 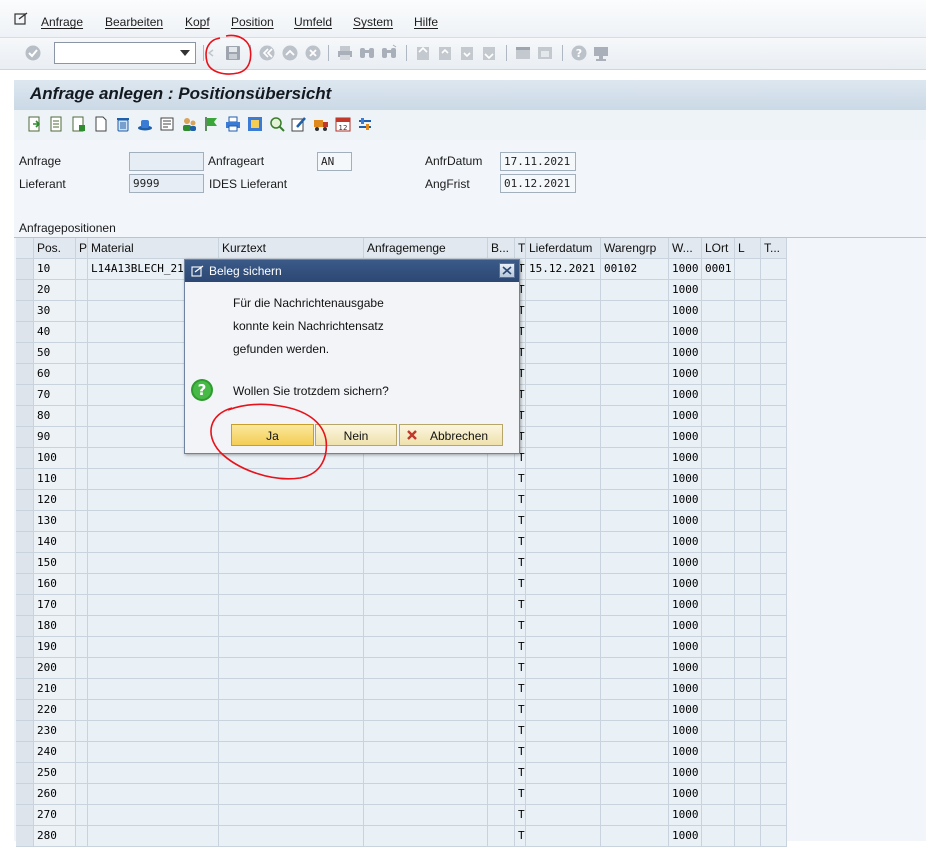 I want to click on table-row: 280 T 1000, so click(x=401, y=836).